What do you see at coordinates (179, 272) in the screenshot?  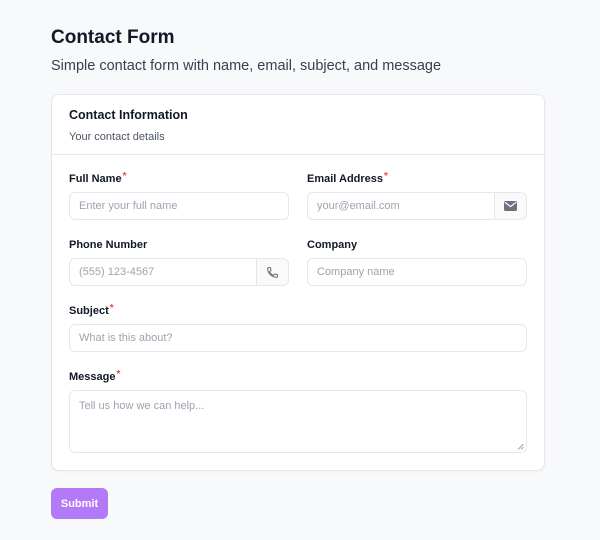 I see `phone-input: (555) 123-4567` at bounding box center [179, 272].